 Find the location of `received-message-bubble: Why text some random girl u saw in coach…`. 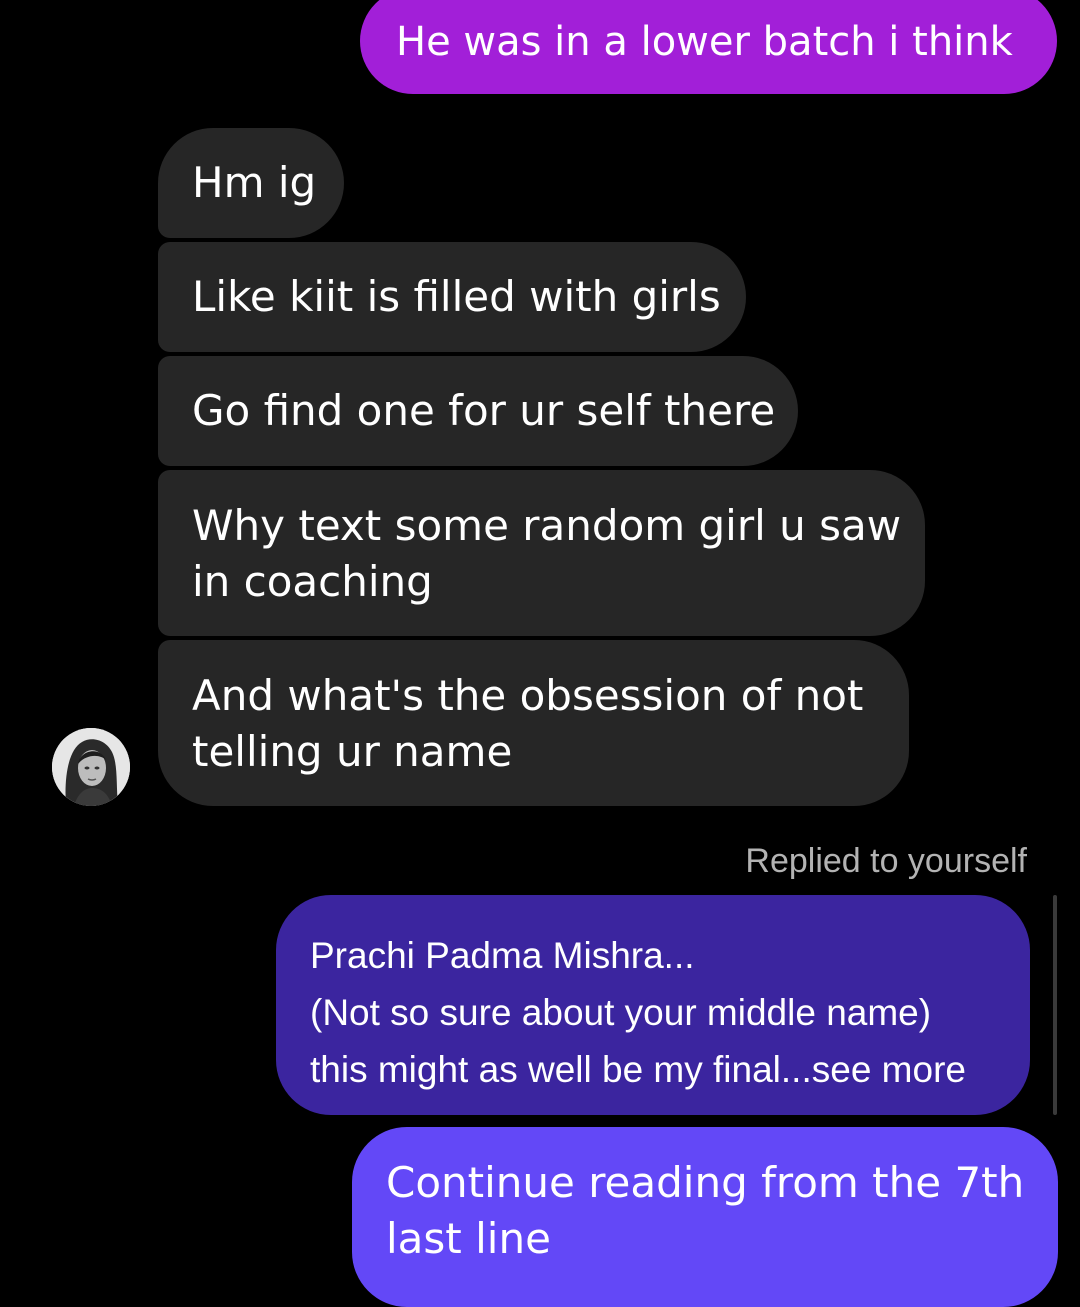

received-message-bubble: Why text some random girl u saw in coach… is located at coordinates (541, 553).